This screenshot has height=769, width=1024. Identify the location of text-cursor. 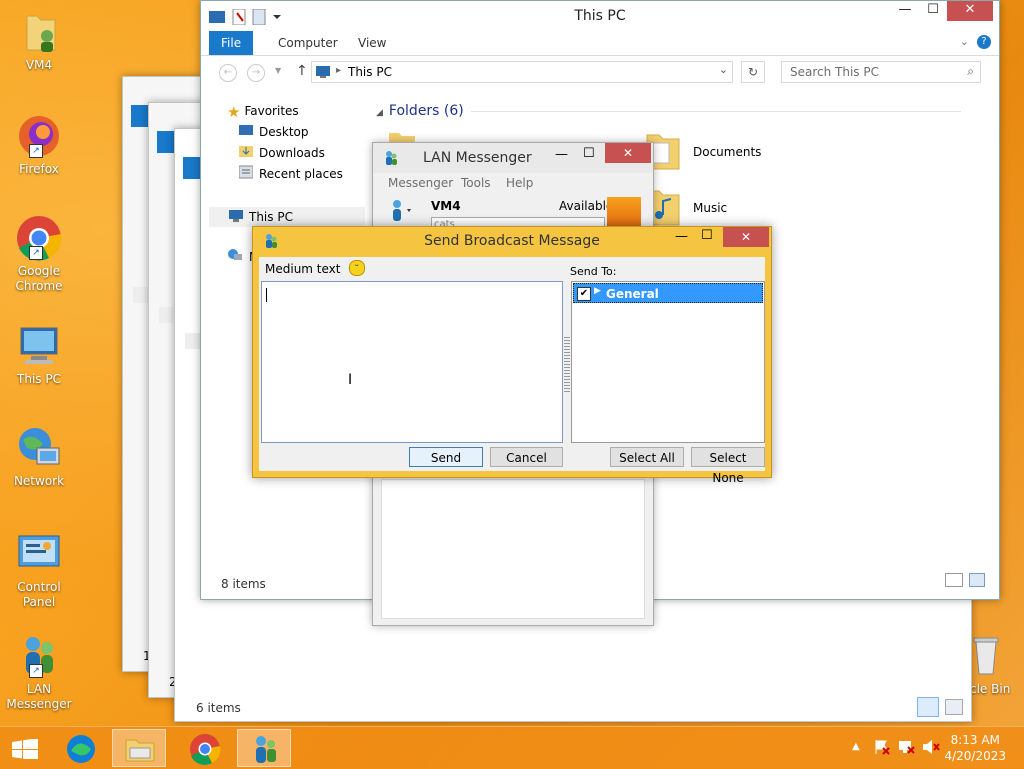
(266, 295).